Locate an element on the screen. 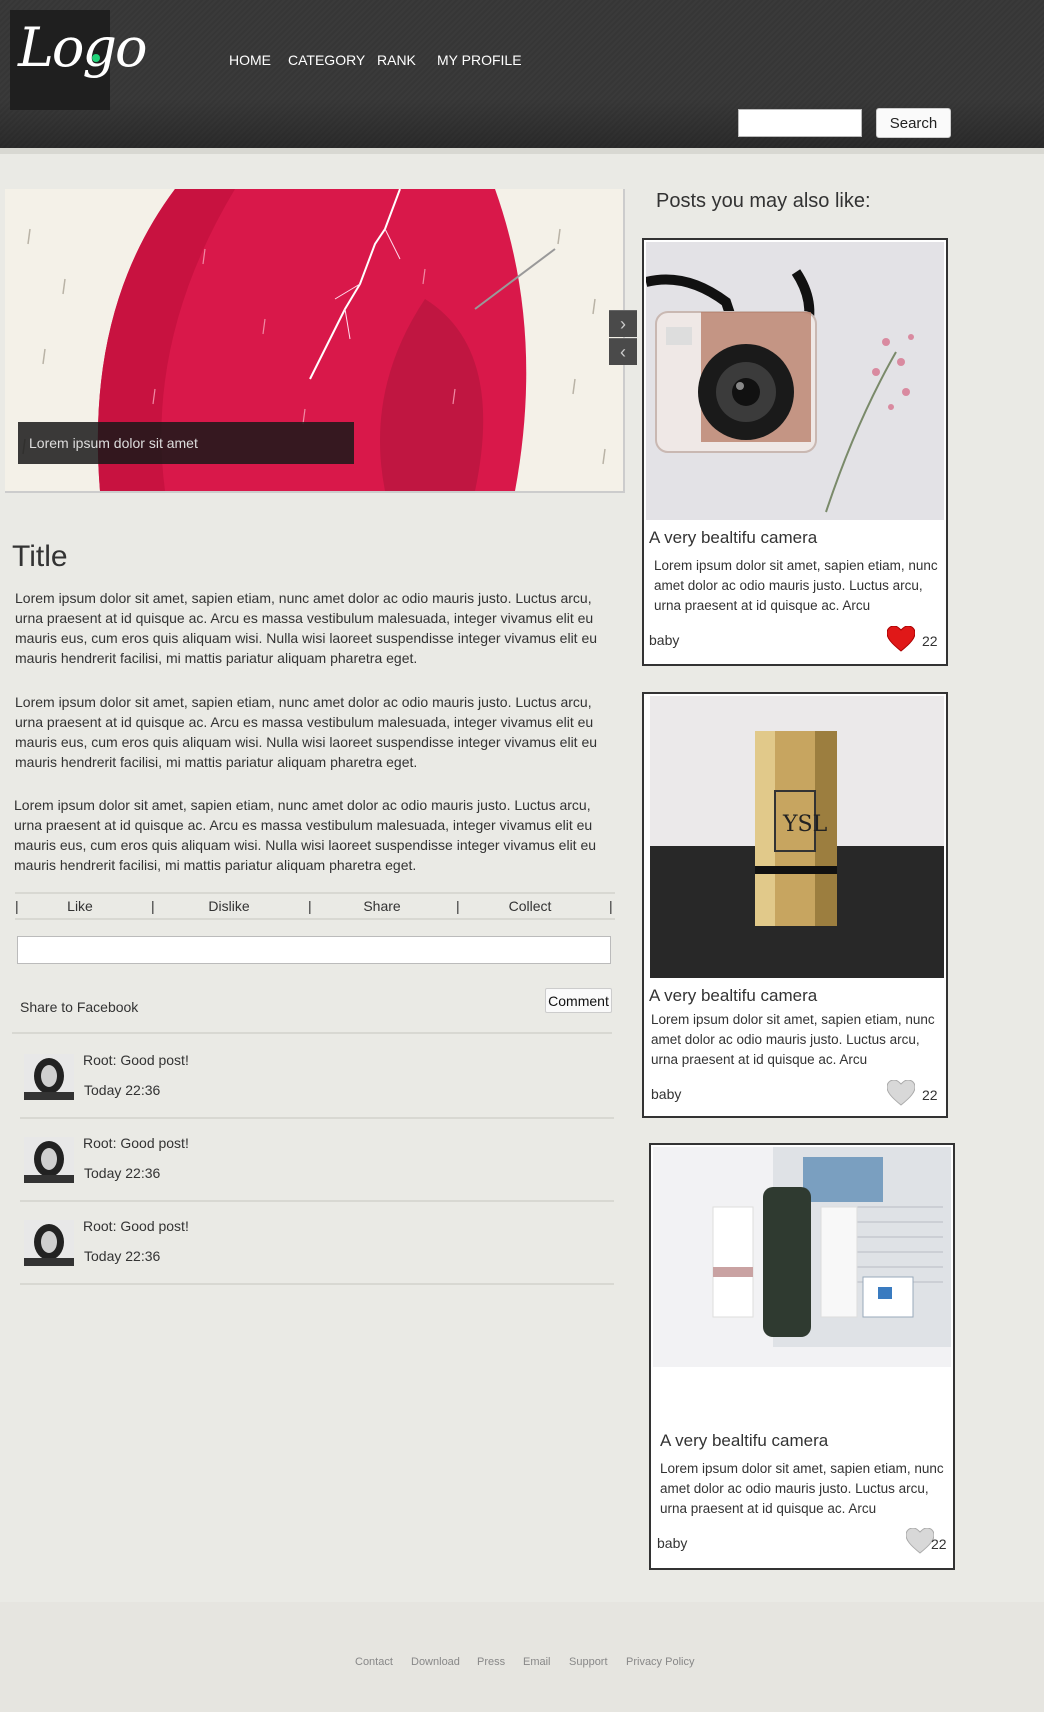 This screenshot has height=1712, width=1044. slider-next-button: › is located at coordinates (623, 323).